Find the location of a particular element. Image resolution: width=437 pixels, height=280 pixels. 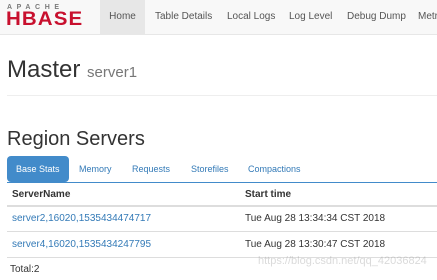

server-link-server2: server2,16020,1535434474717 is located at coordinates (81, 218).